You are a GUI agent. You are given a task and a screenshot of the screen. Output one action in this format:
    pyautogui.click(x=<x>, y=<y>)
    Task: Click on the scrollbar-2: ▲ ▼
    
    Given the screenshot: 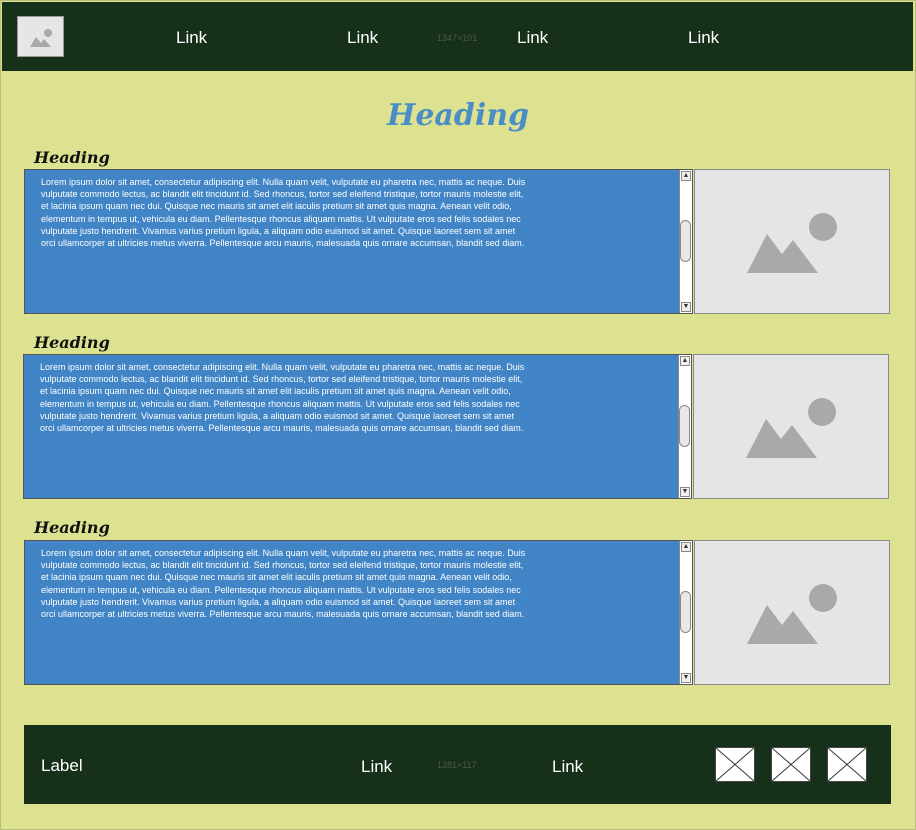 What is the action you would take?
    pyautogui.click(x=684, y=426)
    